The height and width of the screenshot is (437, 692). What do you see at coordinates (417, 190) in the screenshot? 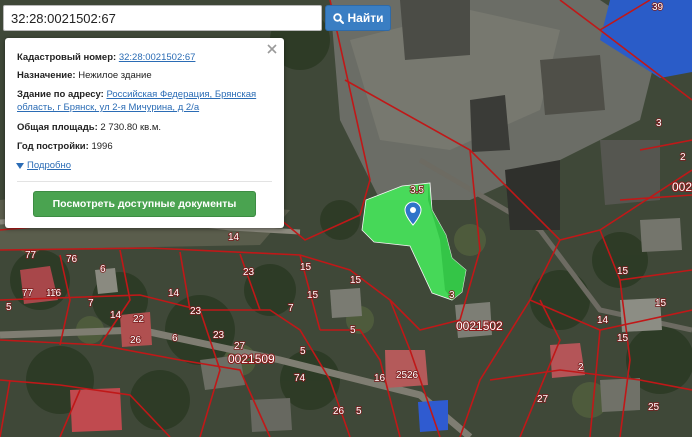
I see `building-area-label: 3.5` at bounding box center [417, 190].